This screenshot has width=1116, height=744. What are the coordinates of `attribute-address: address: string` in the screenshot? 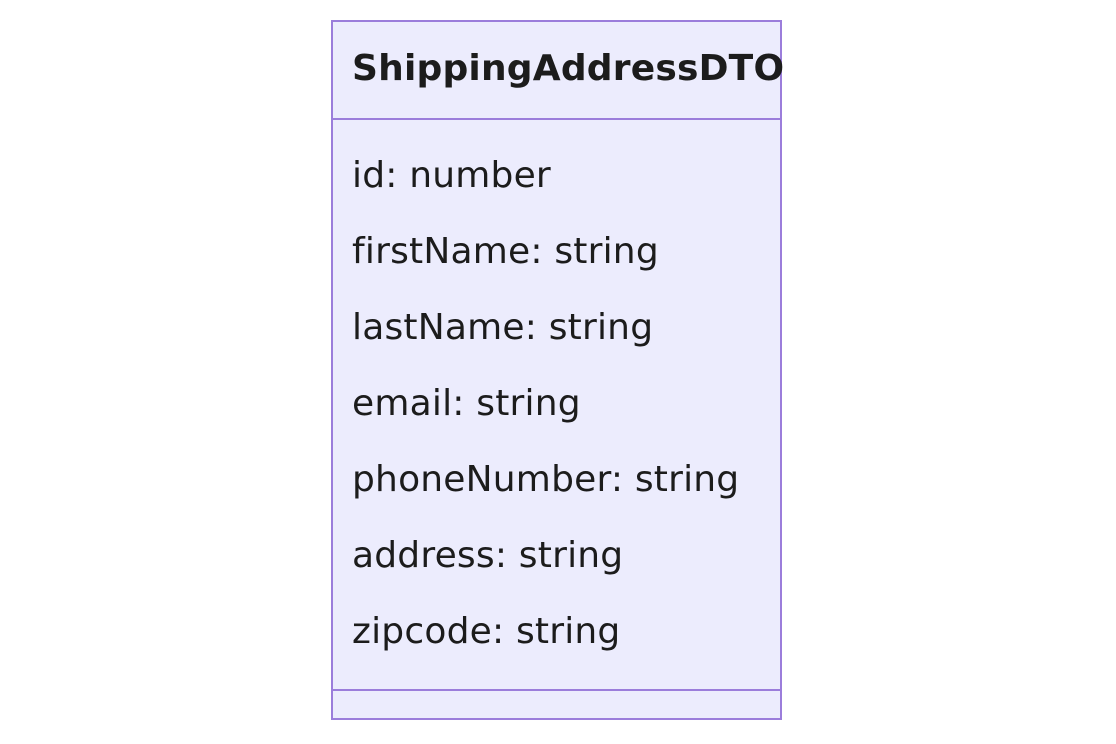 It's located at (488, 555).